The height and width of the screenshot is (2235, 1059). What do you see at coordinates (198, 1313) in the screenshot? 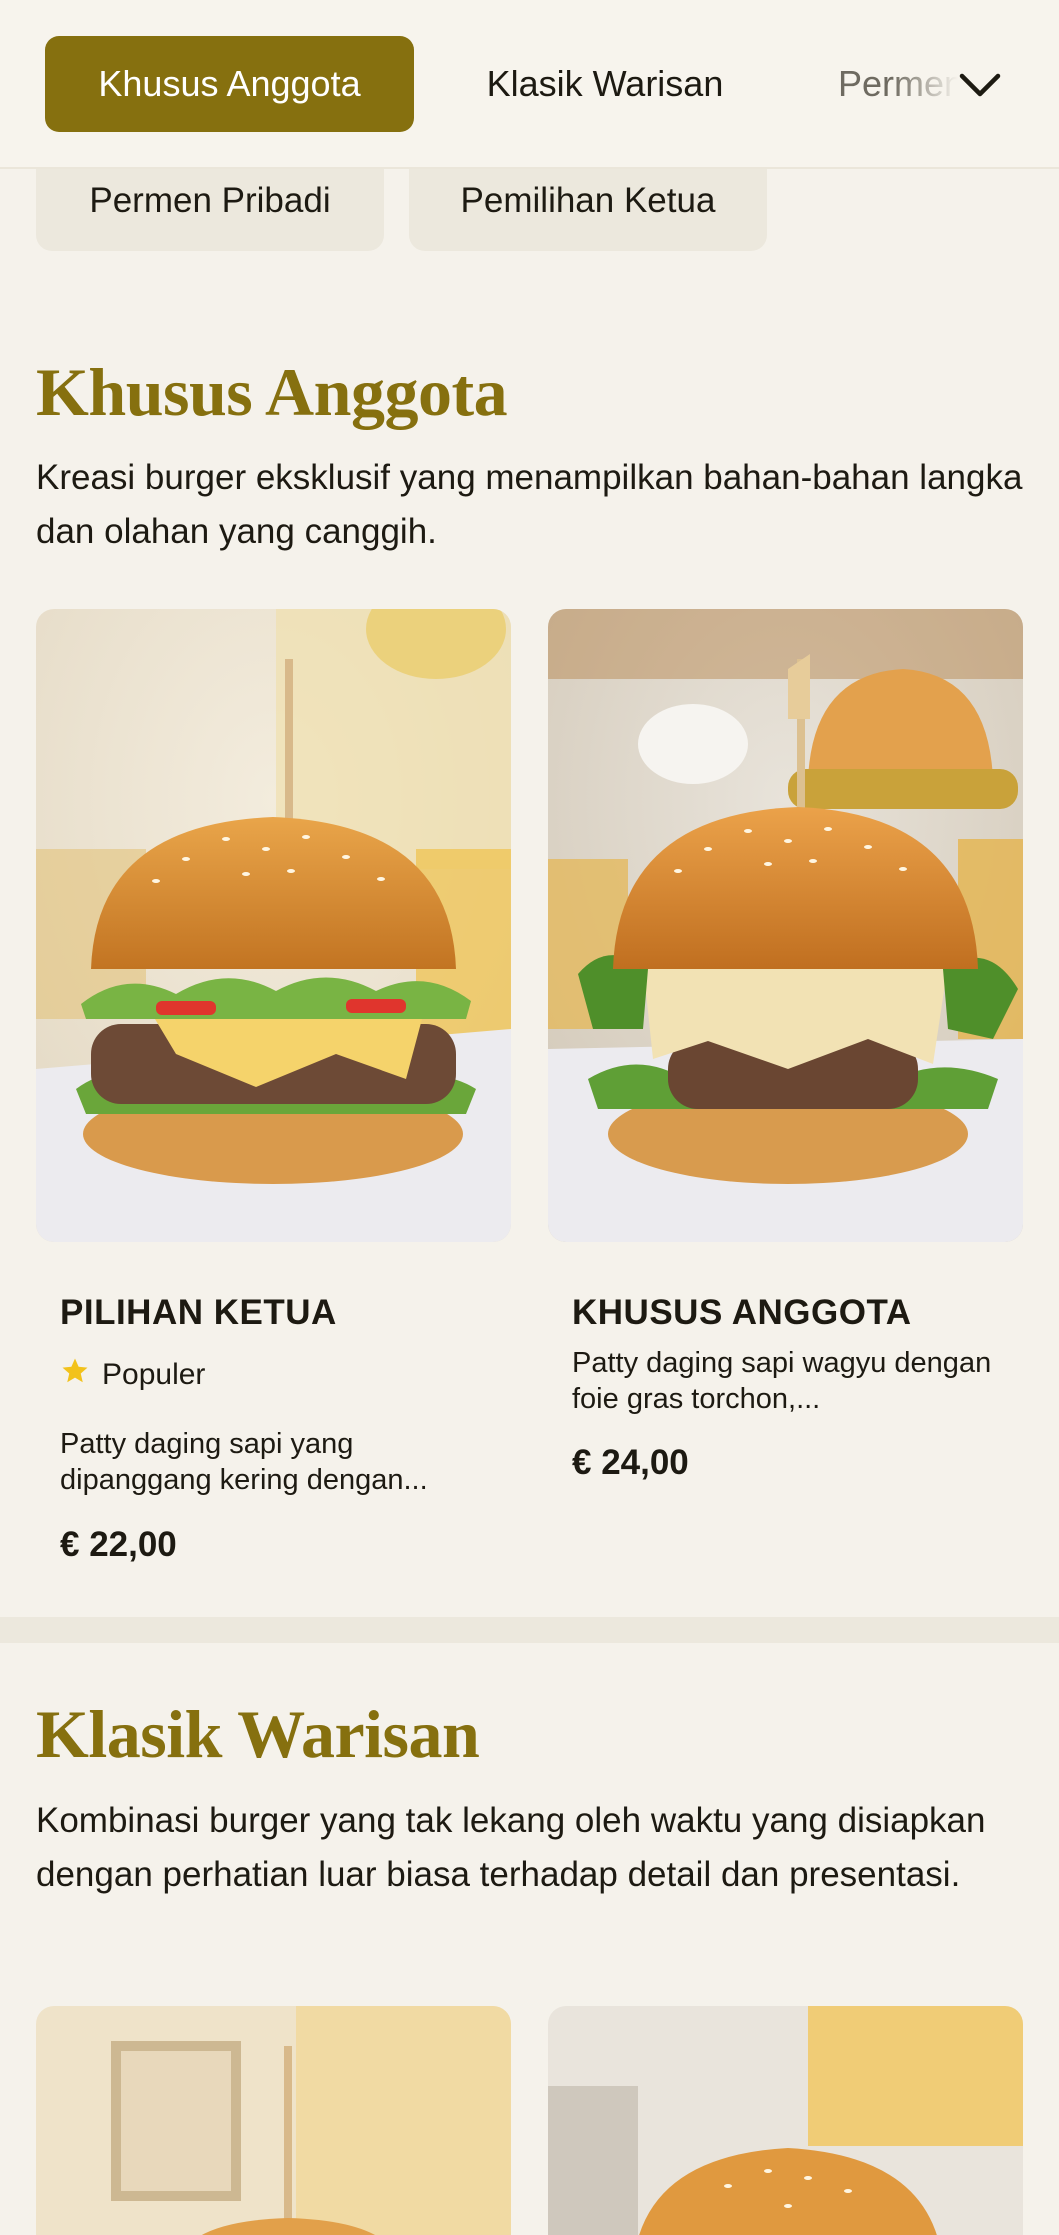
I see `item-name: PILIHAN KETUA` at bounding box center [198, 1313].